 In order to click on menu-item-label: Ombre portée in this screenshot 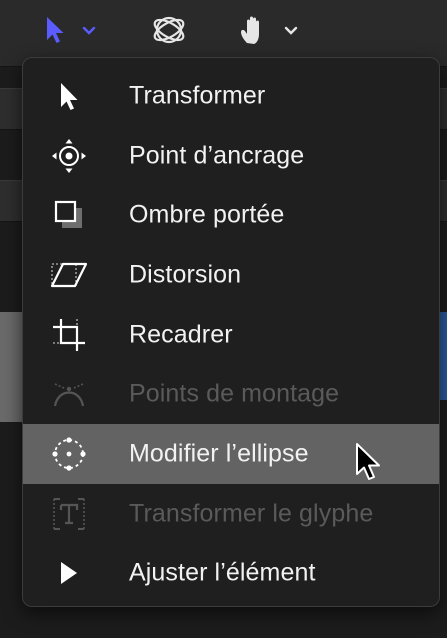, I will do `click(207, 214)`.